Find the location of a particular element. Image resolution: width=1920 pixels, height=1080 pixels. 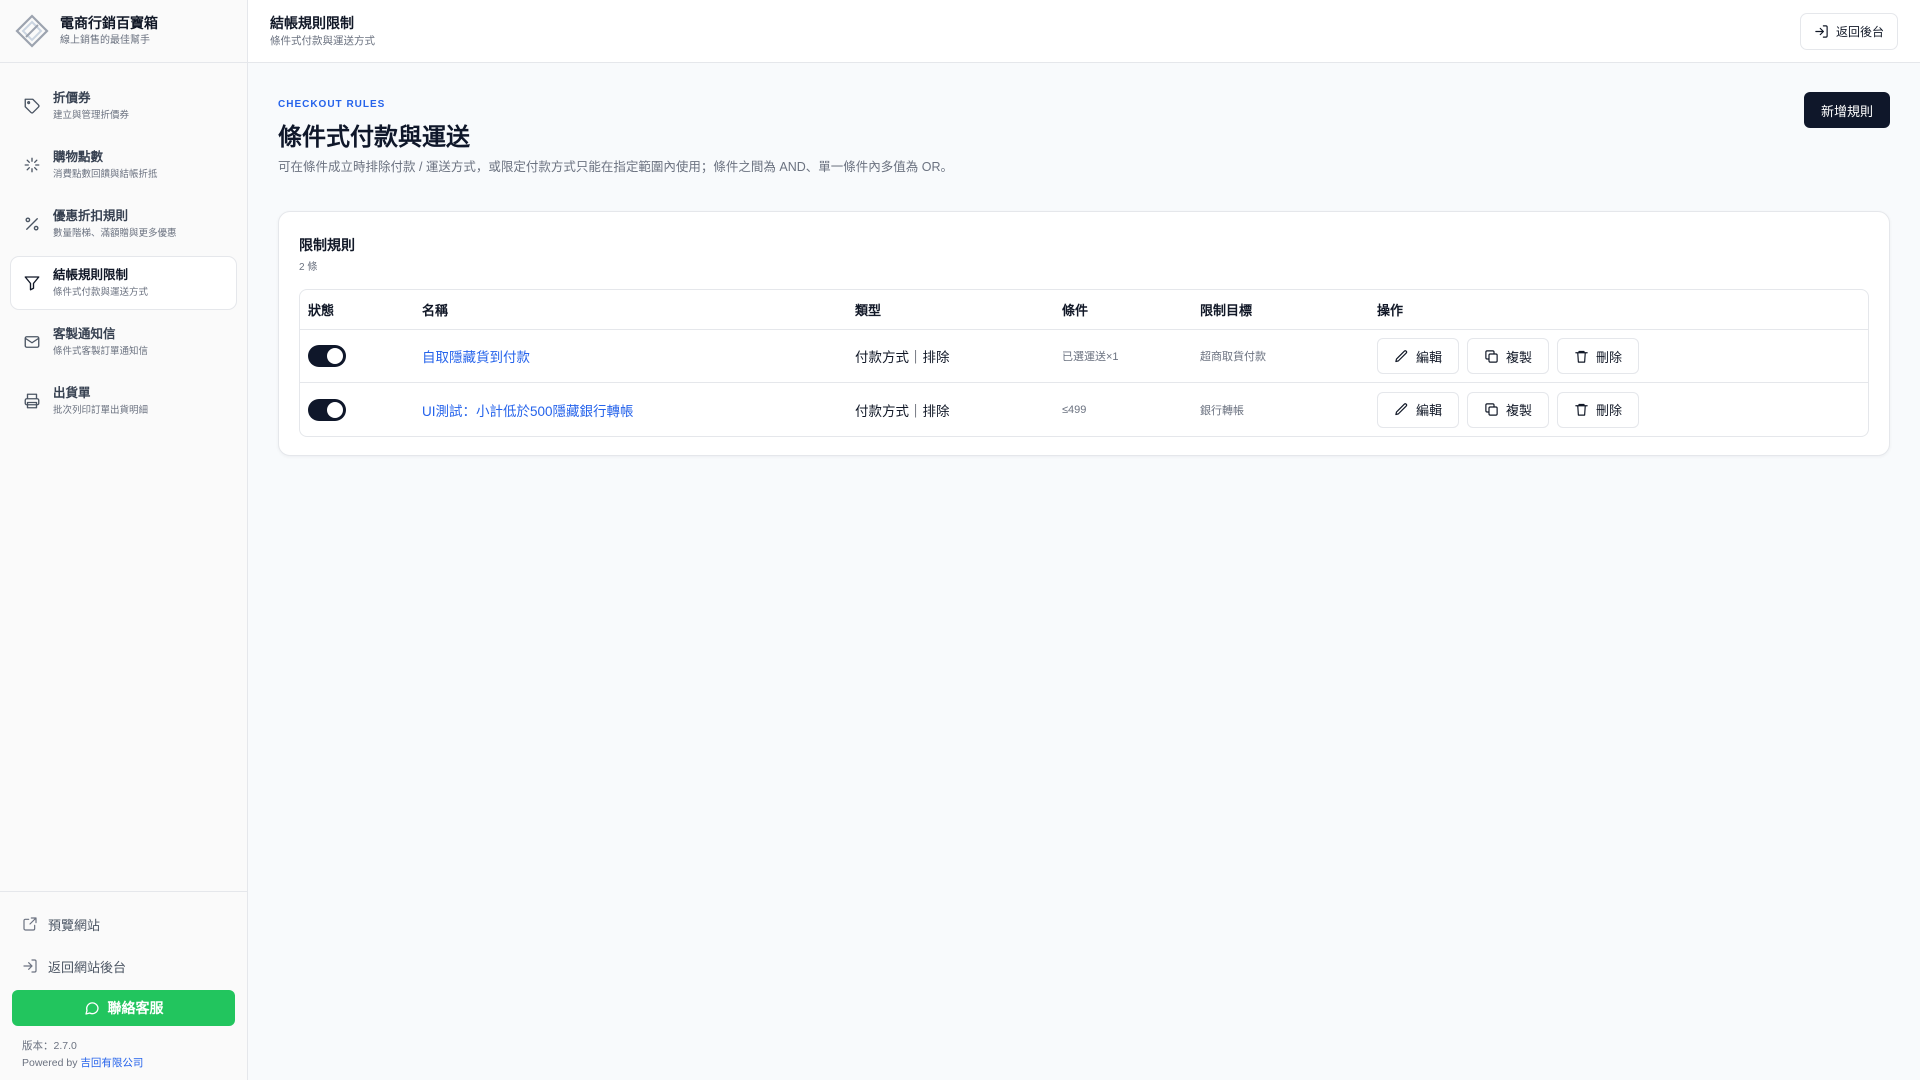

version-info: 版本：2.7.0 Powered by 吉回有限公司 is located at coordinates (123, 1055).